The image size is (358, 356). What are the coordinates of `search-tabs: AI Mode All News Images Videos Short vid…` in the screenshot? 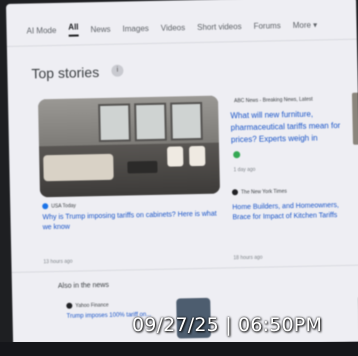 It's located at (188, 27).